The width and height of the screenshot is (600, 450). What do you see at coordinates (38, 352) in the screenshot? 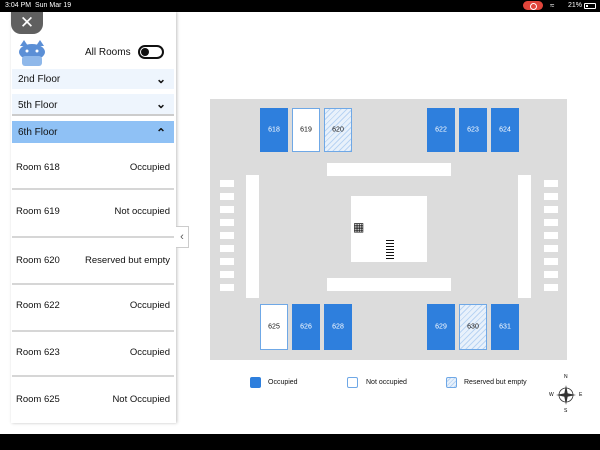
I see `room-name: Room 623` at bounding box center [38, 352].